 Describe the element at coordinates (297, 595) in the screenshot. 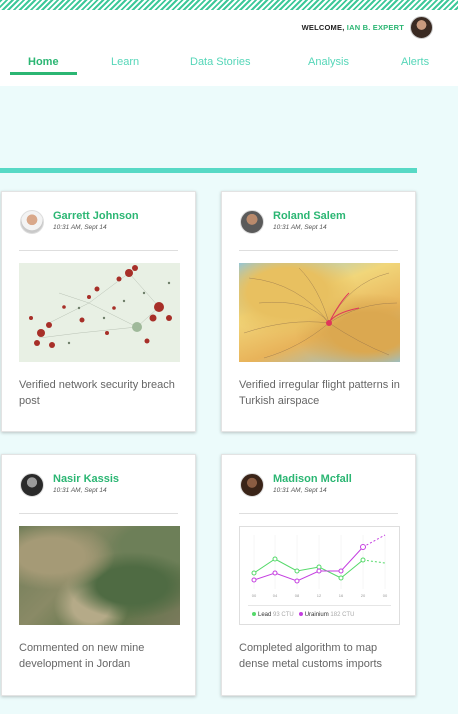

I see `x-tick: 08` at that location.